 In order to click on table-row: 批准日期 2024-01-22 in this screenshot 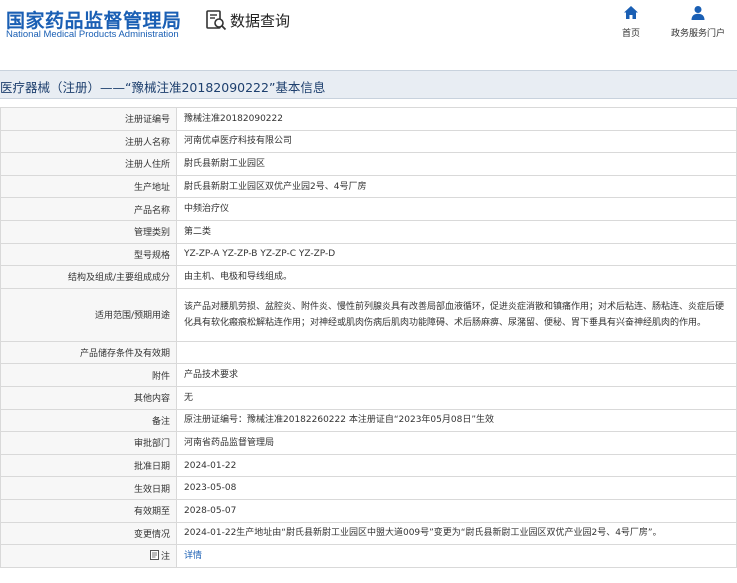, I will do `click(368, 465)`.